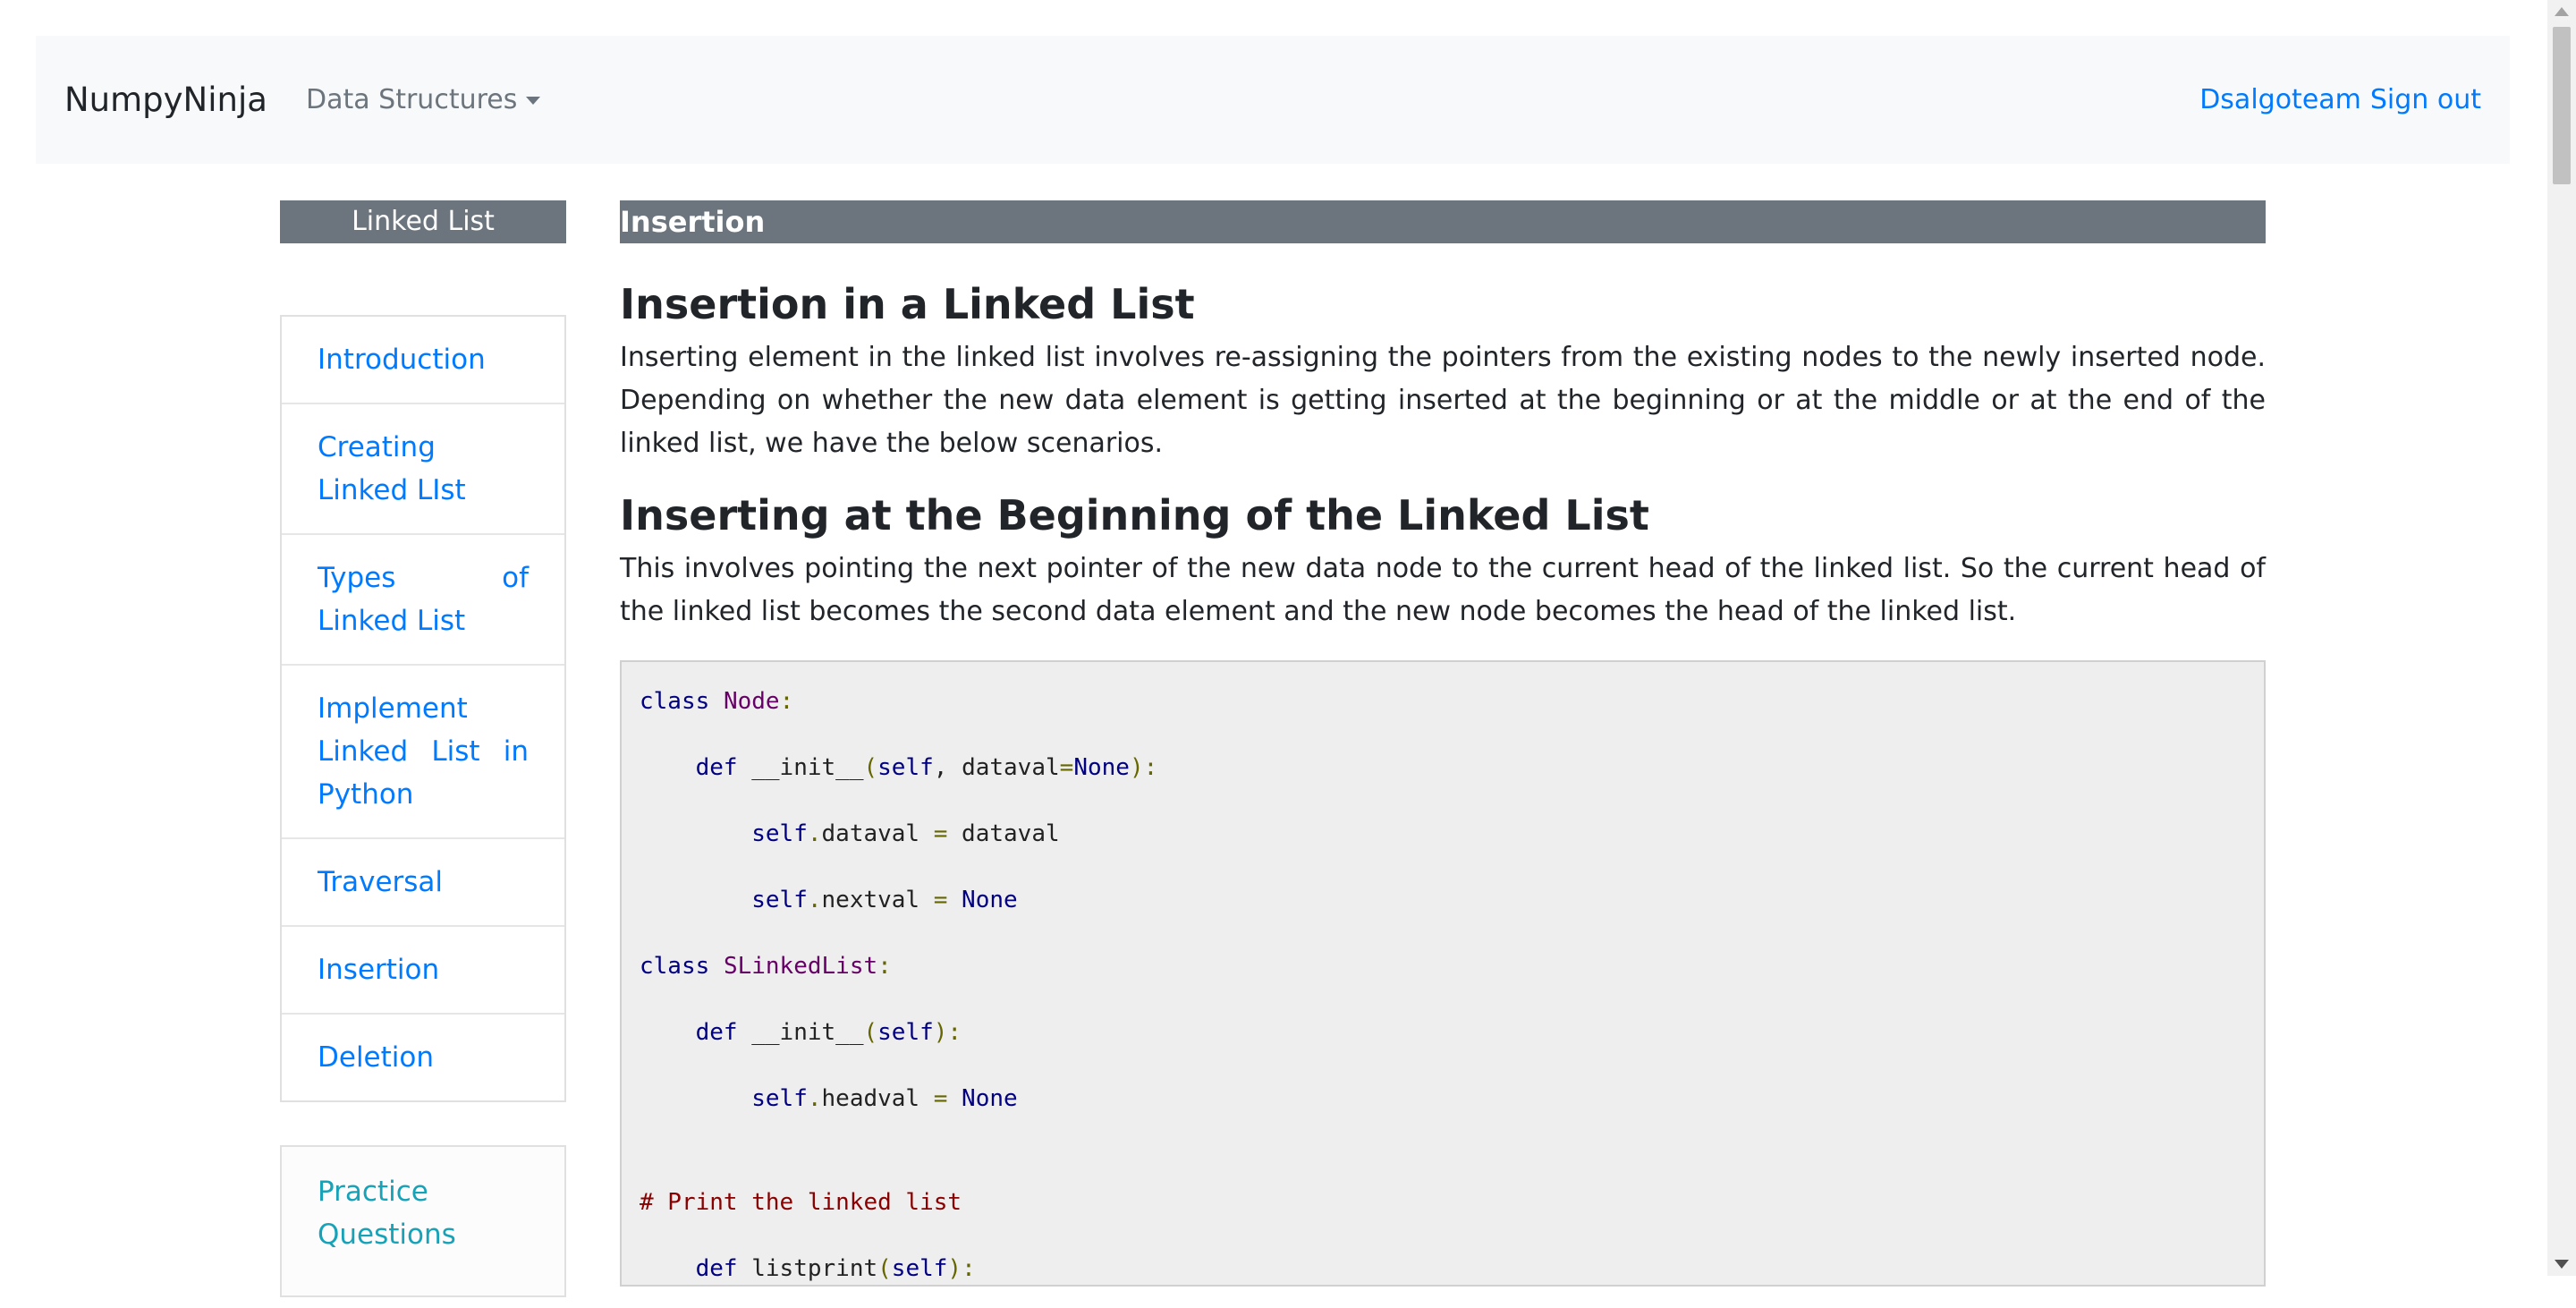 The width and height of the screenshot is (2576, 1308). What do you see at coordinates (423, 1057) in the screenshot?
I see `sidebar-item-deletion: Deletion` at bounding box center [423, 1057].